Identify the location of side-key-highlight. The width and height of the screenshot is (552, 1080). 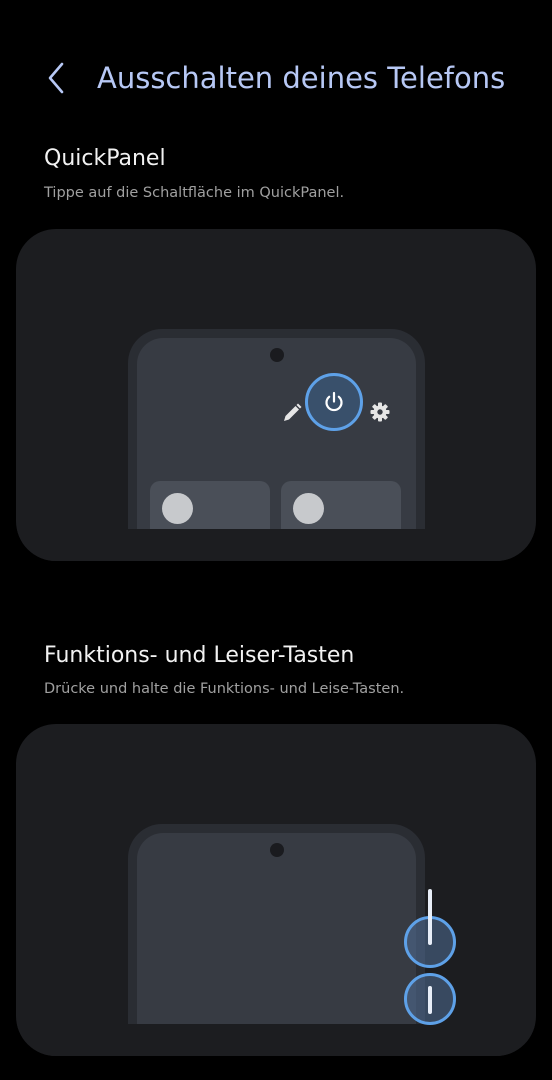
(430, 928).